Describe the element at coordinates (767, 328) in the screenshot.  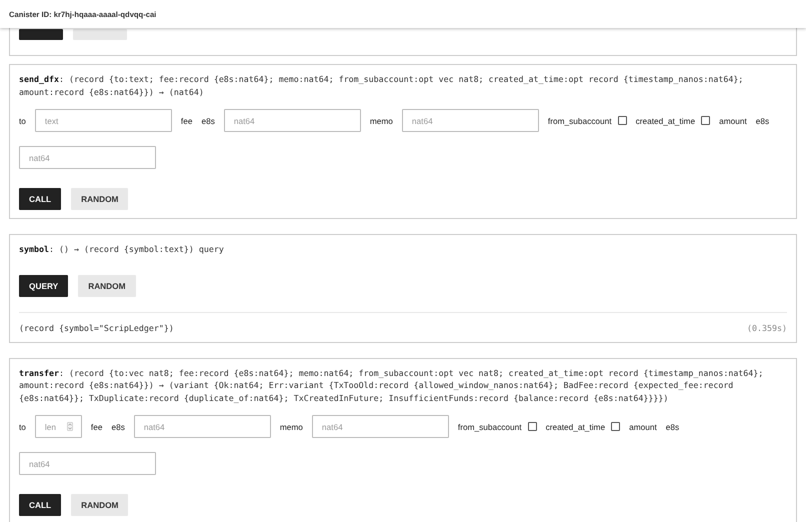
I see `result-time: (0.359s)` at that location.